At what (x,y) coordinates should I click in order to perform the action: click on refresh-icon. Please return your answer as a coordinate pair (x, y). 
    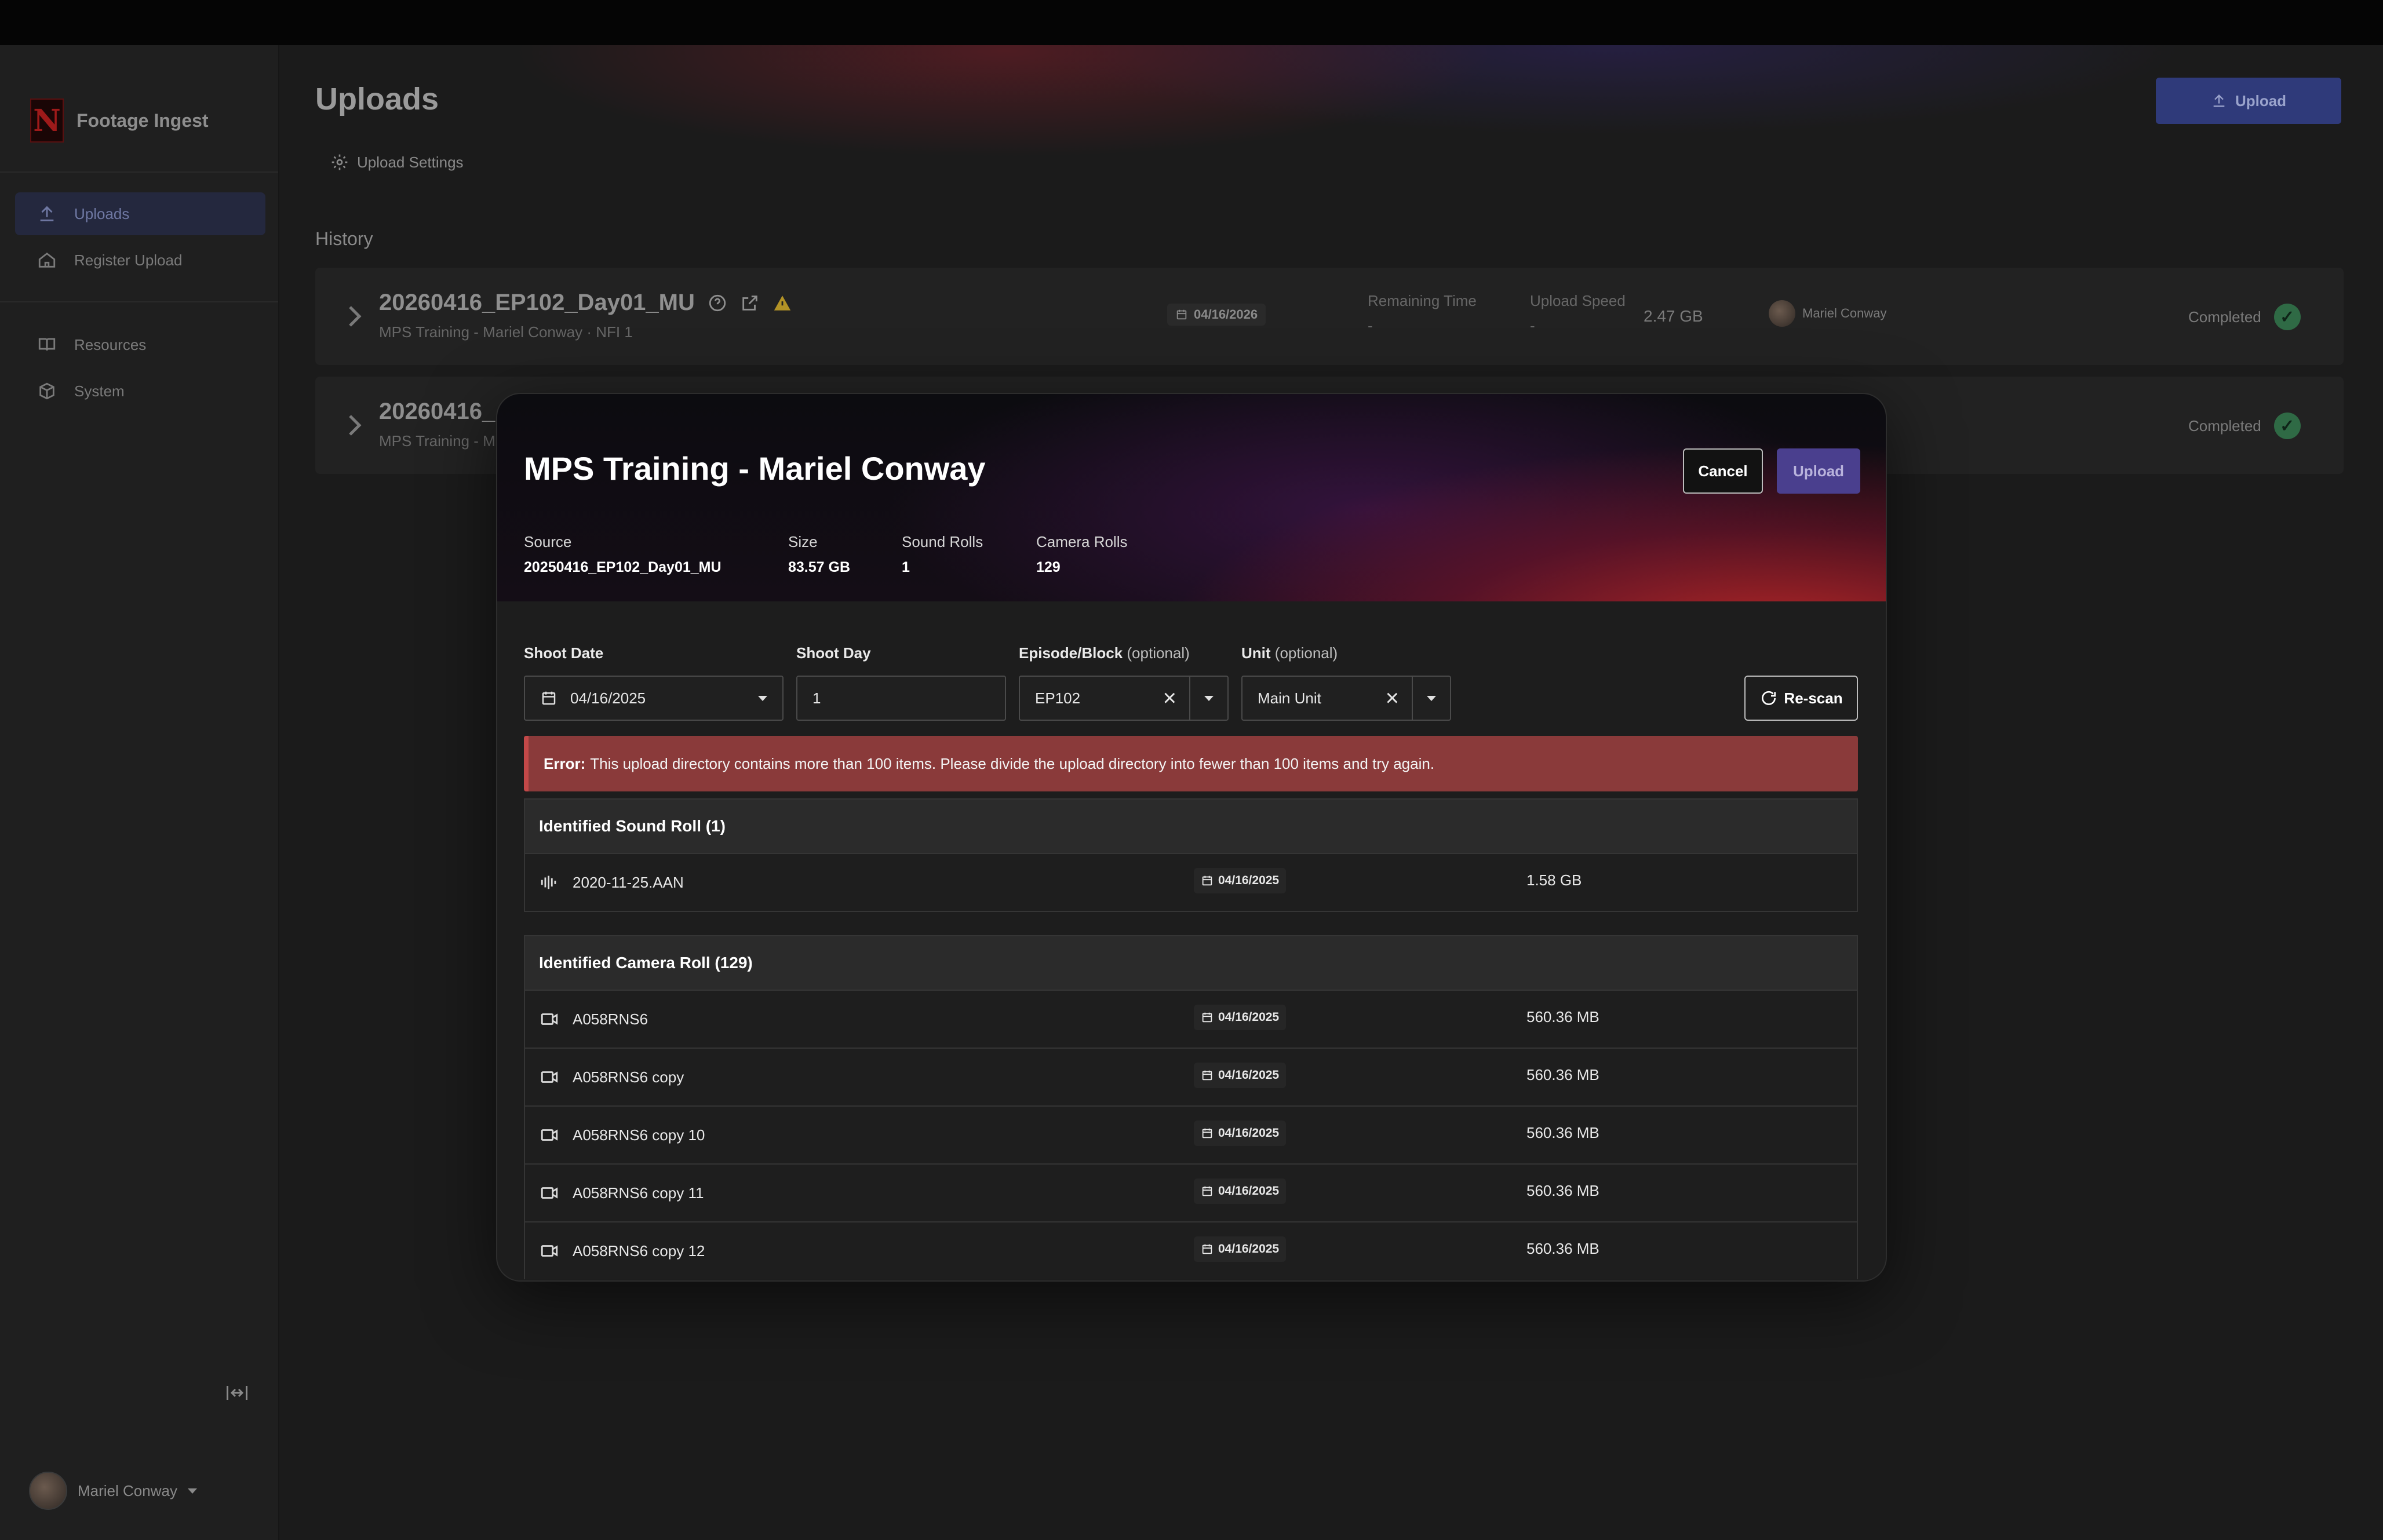
    Looking at the image, I should click on (1769, 698).